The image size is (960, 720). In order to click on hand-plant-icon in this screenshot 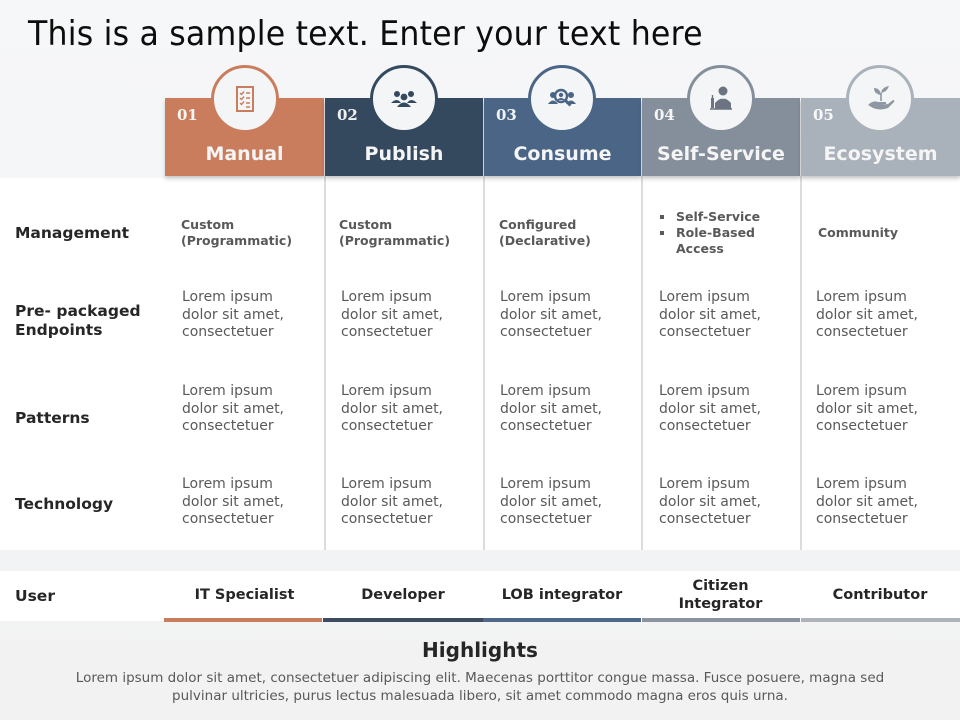, I will do `click(880, 99)`.